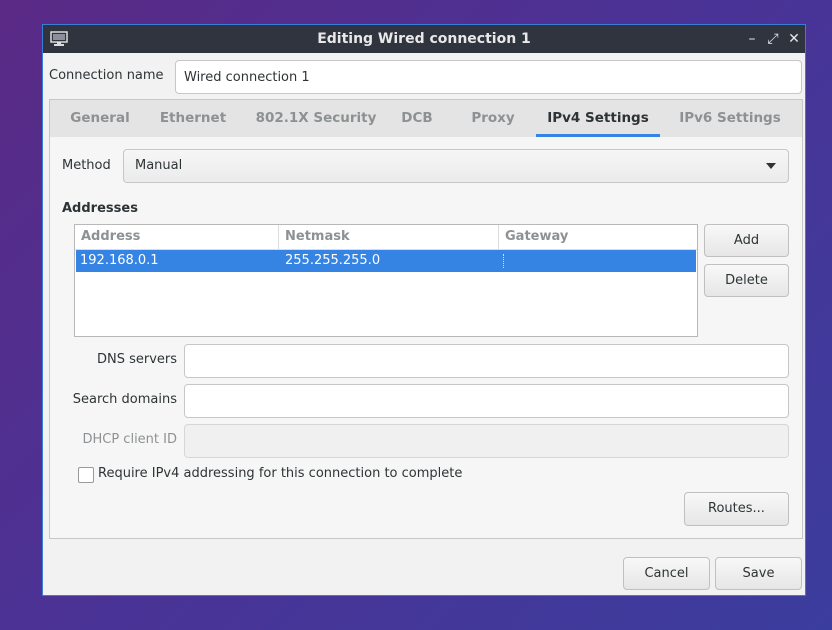 The width and height of the screenshot is (832, 630). I want to click on cancel-button: Cancel, so click(666, 573).